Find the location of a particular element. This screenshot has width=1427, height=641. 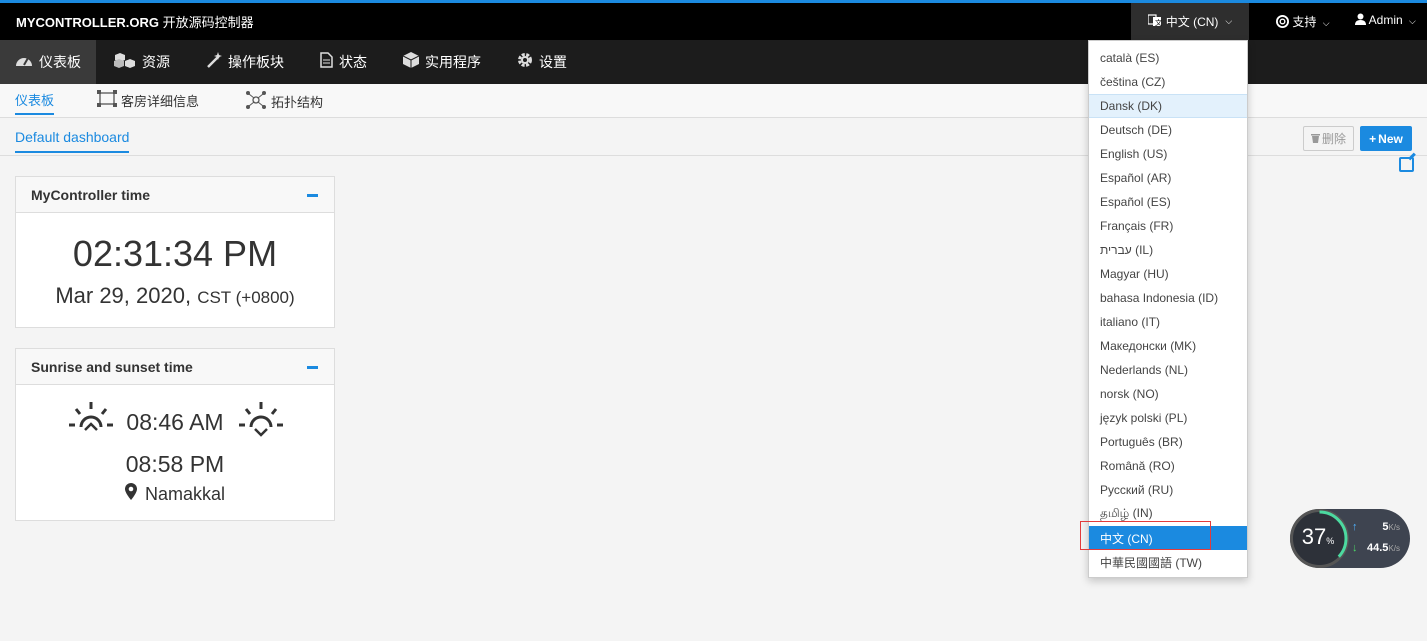

language-option: norsk (NO) is located at coordinates (1168, 394).